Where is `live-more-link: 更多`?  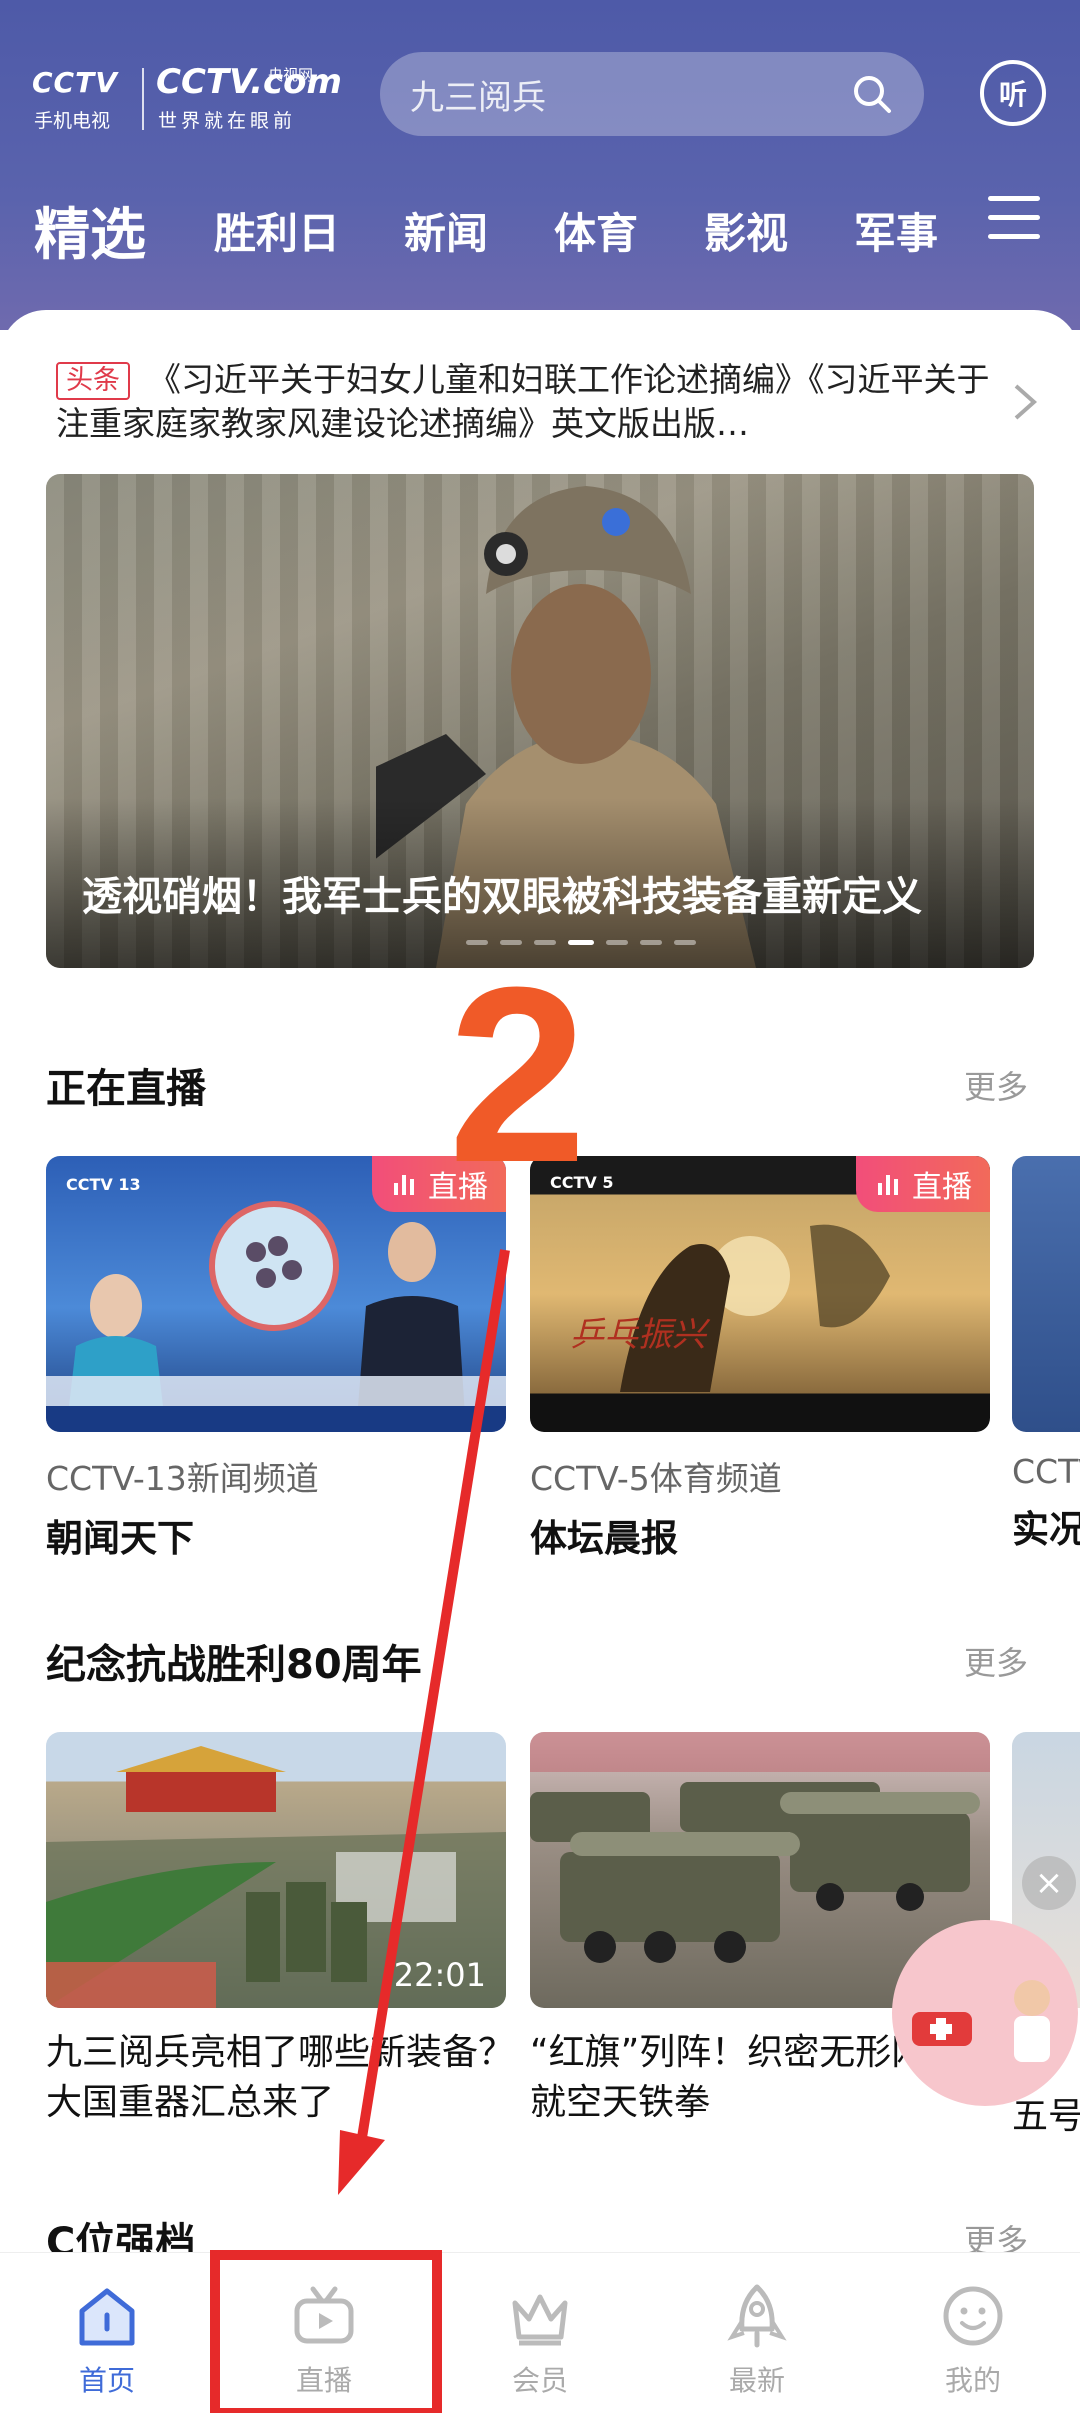
live-more-link: 更多 is located at coordinates (996, 1085).